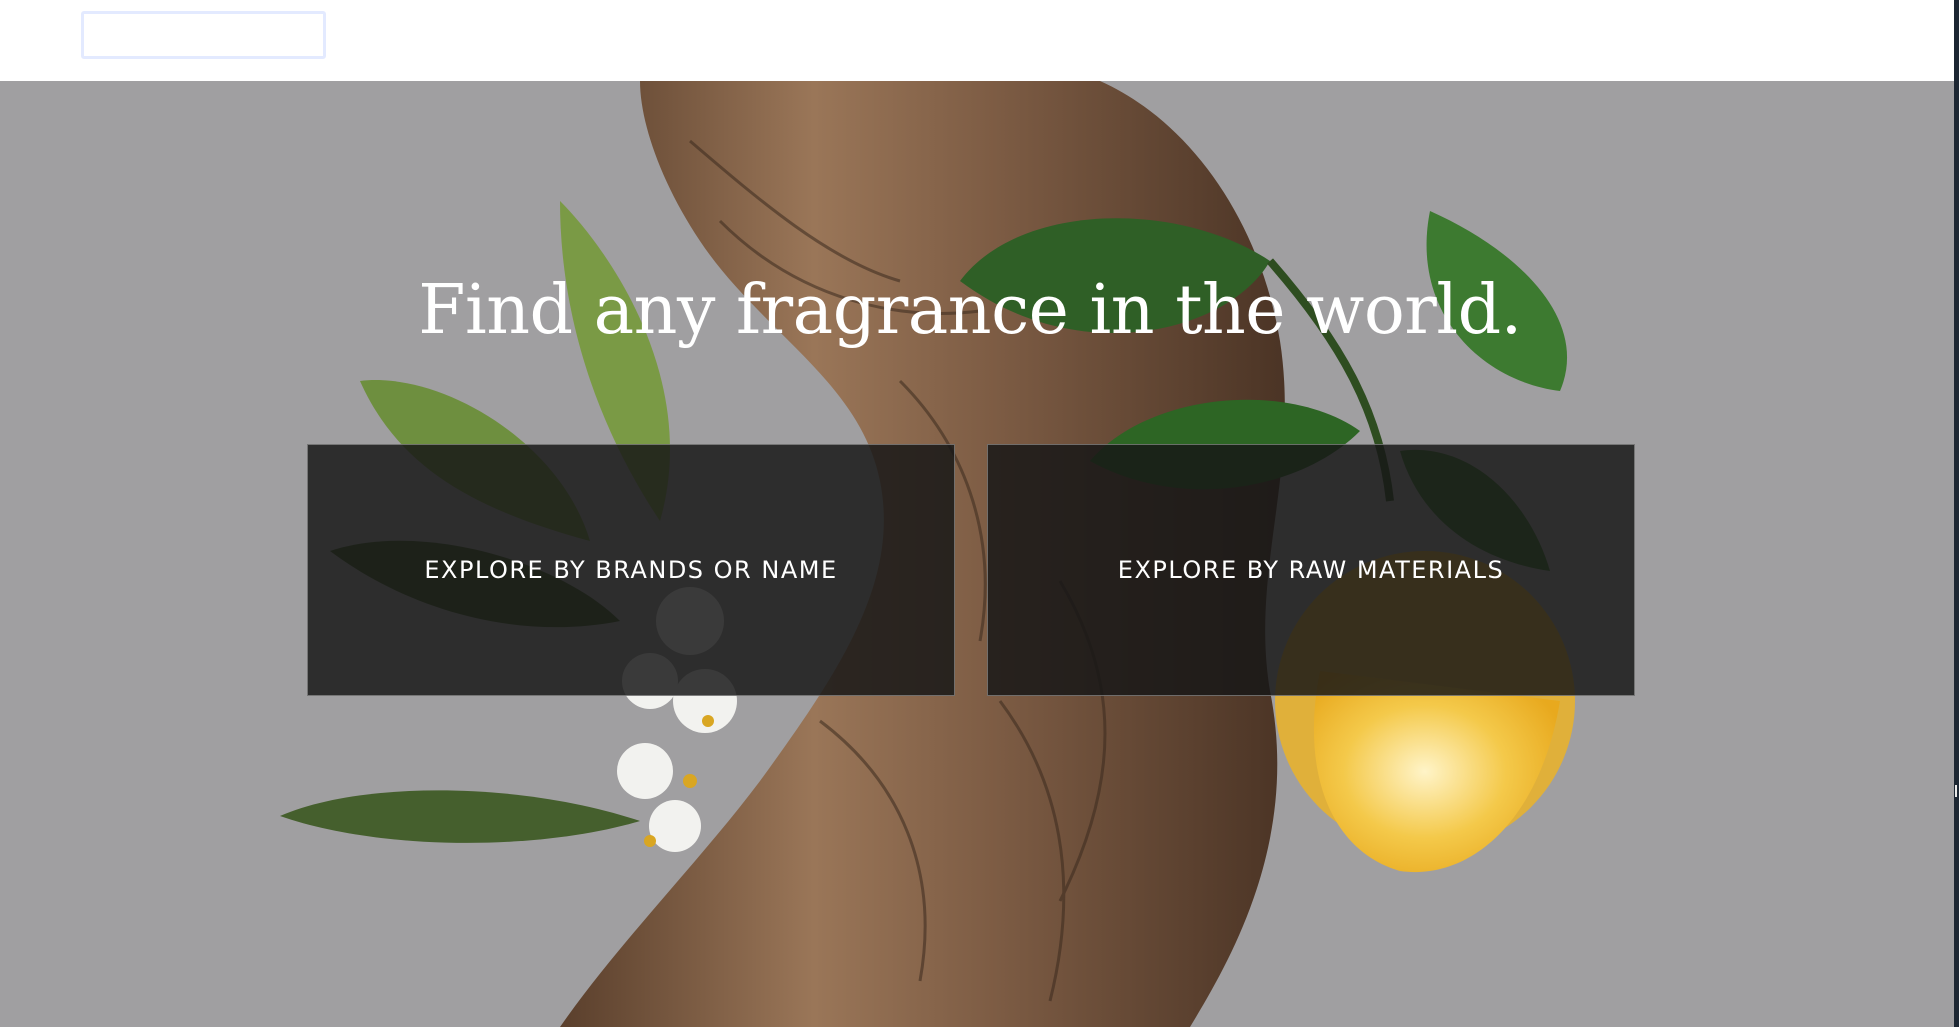  I want to click on scrollbar-thumb, so click(1956, 791).